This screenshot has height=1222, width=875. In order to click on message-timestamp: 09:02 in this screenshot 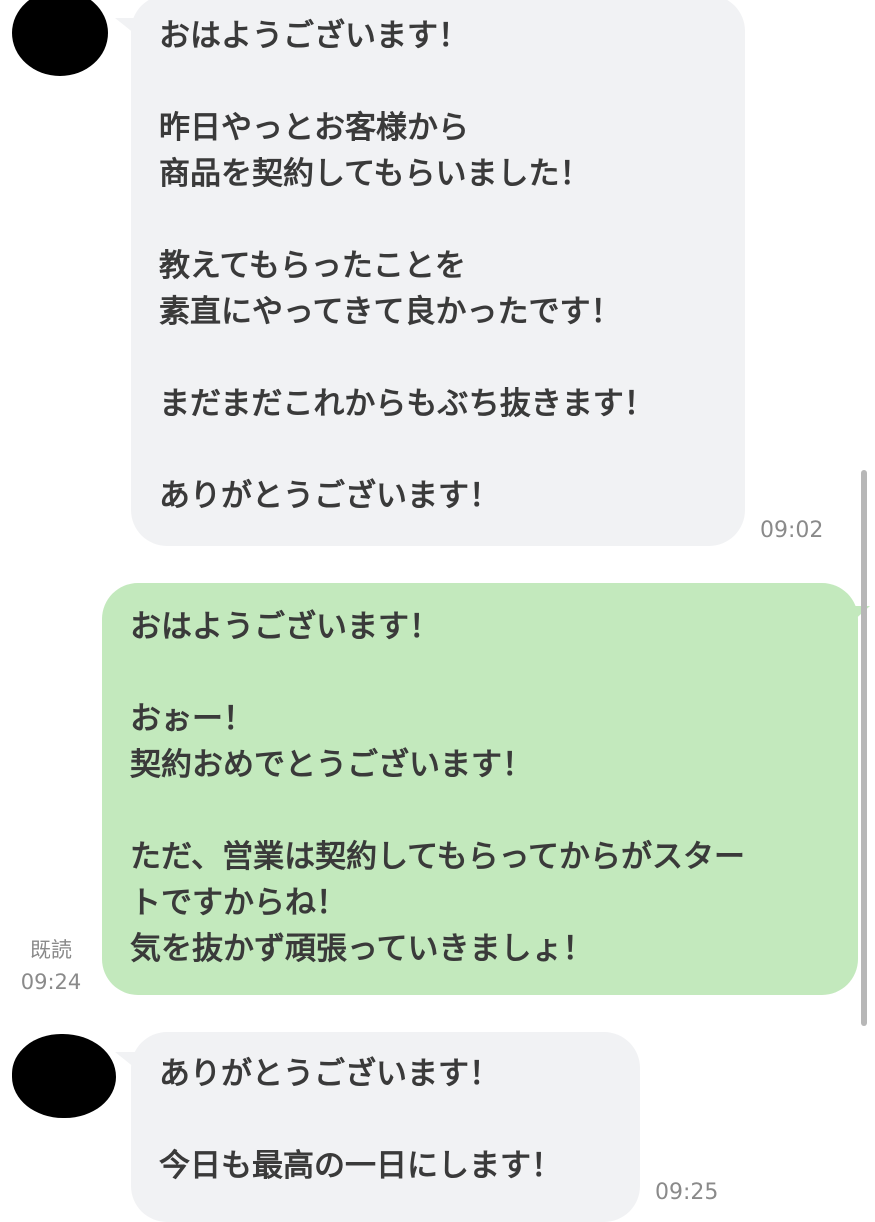, I will do `click(792, 530)`.